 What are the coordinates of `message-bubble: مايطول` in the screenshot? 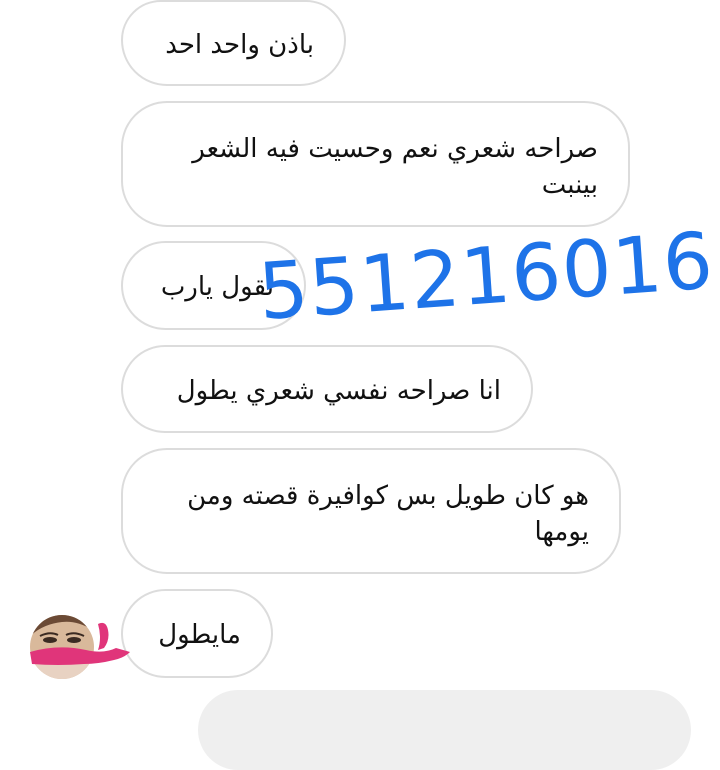 It's located at (197, 633).